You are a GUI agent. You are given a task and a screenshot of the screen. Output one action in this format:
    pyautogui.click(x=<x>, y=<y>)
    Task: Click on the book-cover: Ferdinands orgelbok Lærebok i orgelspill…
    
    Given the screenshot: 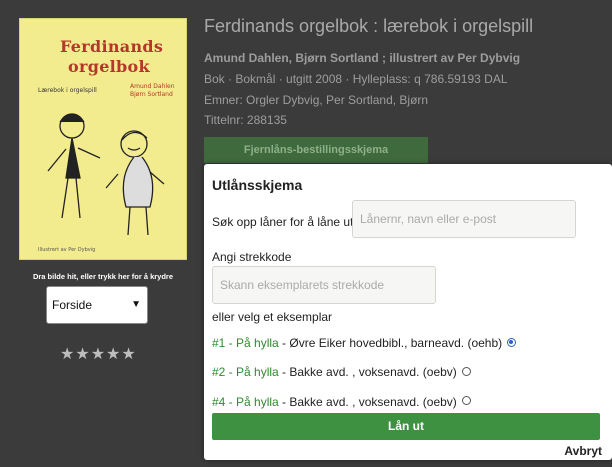 What is the action you would take?
    pyautogui.click(x=103, y=139)
    